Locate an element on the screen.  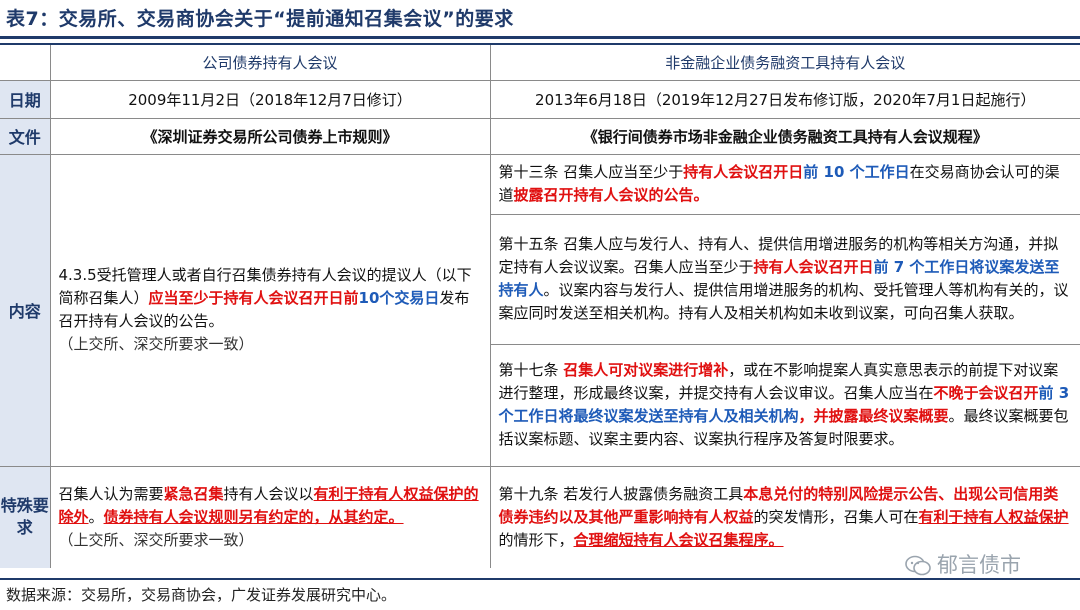
article17-disclose: ，并披露最终议案概要 is located at coordinates (873, 416).